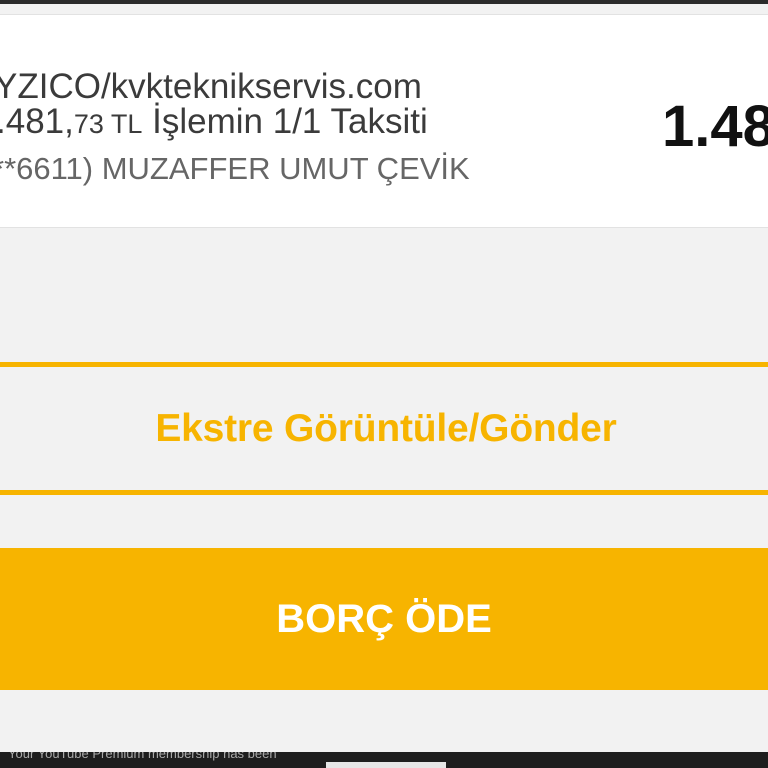  I want to click on notification-text: Your YouTube Premium membership has been, so click(142, 756).